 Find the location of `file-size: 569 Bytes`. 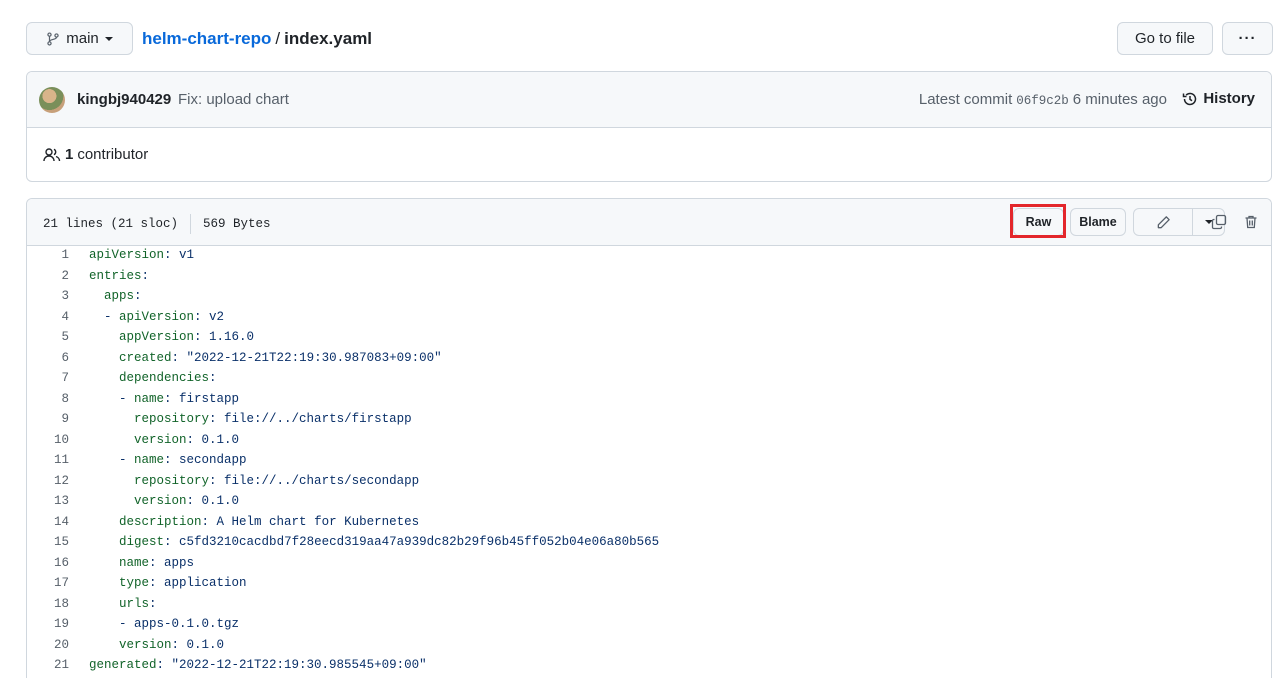

file-size: 569 Bytes is located at coordinates (237, 224).